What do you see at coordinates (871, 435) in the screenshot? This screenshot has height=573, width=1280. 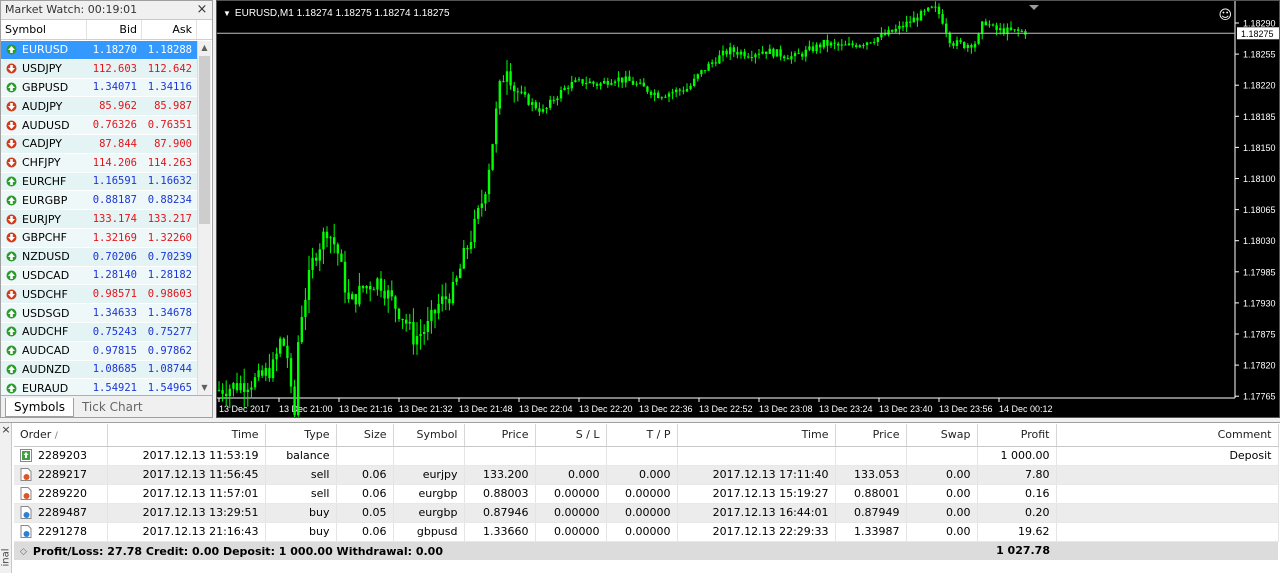 I see `column-header-close-price: Price` at bounding box center [871, 435].